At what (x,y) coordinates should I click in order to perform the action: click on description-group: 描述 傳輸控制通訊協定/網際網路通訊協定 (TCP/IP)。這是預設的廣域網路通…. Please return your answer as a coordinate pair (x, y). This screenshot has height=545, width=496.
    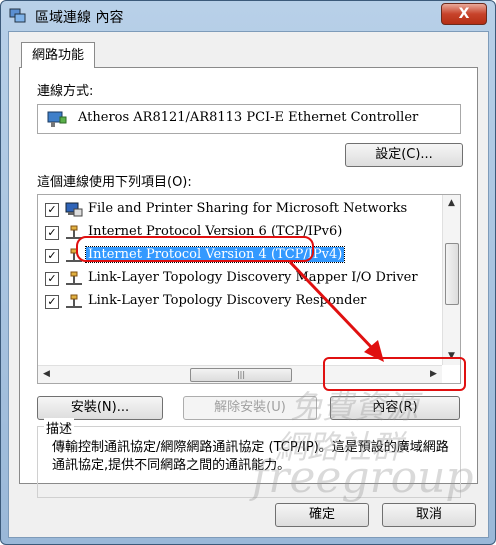
    Looking at the image, I should click on (249, 458).